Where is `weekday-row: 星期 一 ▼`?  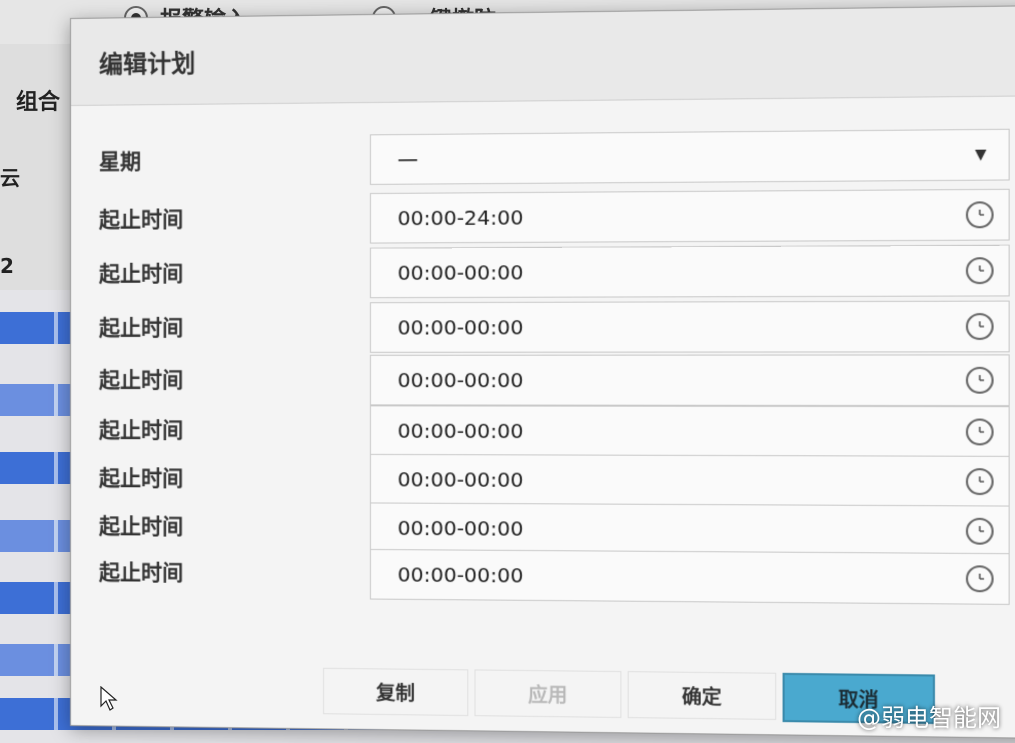
weekday-row: 星期 一 ▼ is located at coordinates (543, 157).